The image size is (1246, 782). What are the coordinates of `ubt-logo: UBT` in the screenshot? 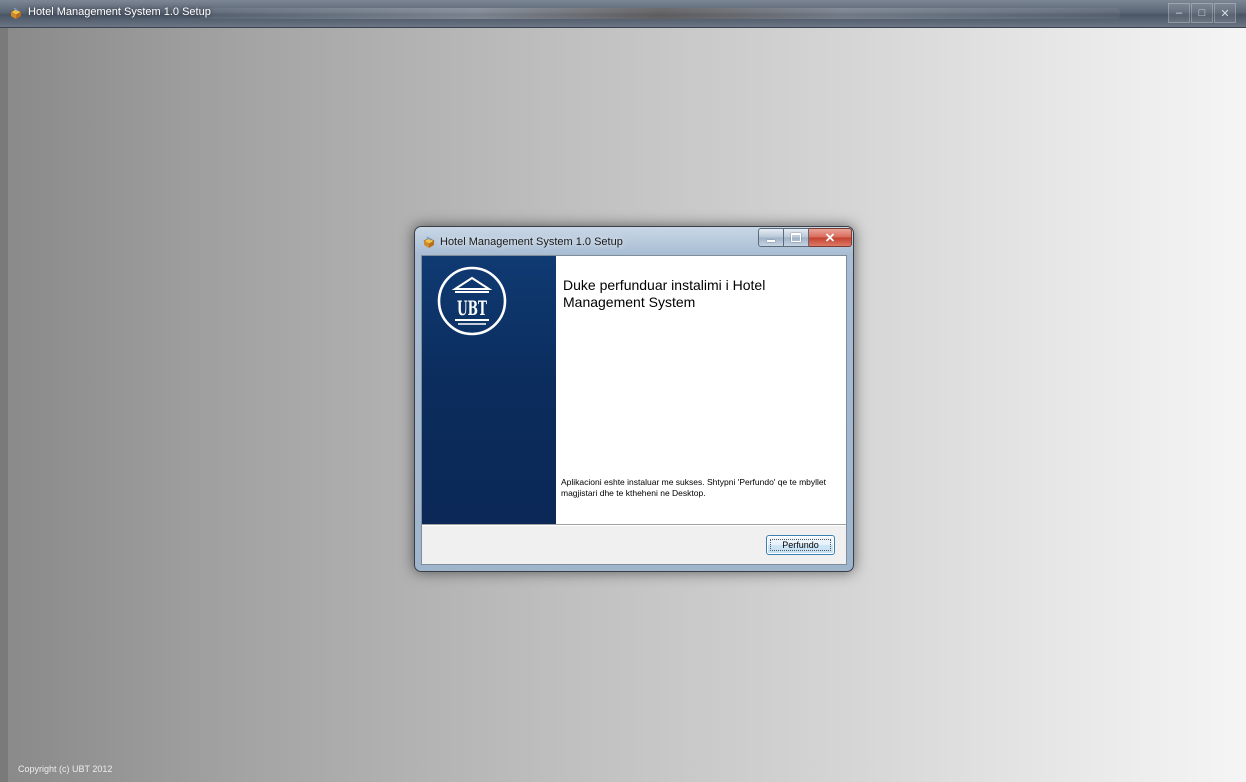 It's located at (472, 301).